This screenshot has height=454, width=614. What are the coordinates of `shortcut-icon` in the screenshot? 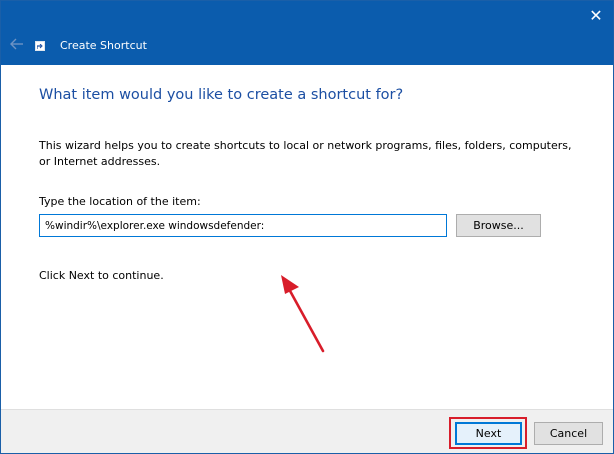 It's located at (40, 46).